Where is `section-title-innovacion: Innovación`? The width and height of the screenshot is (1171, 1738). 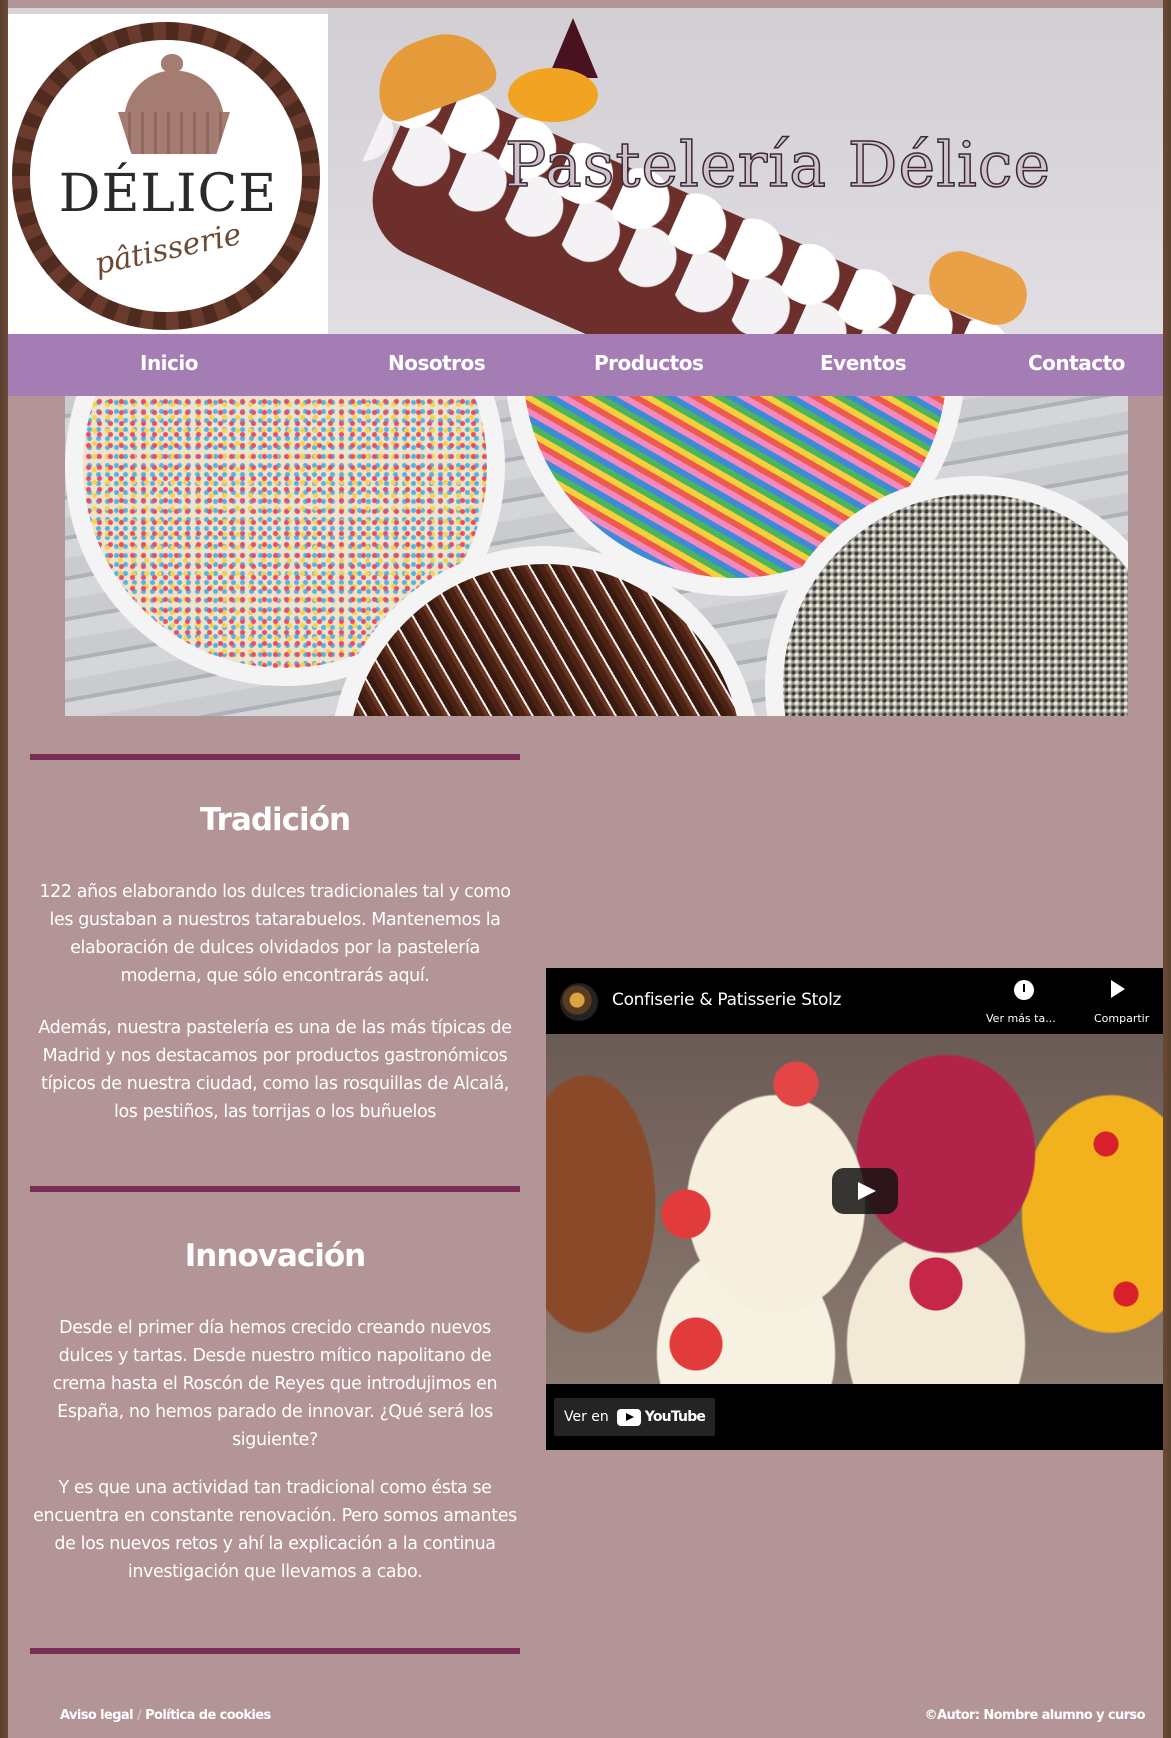 section-title-innovacion: Innovación is located at coordinates (275, 1256).